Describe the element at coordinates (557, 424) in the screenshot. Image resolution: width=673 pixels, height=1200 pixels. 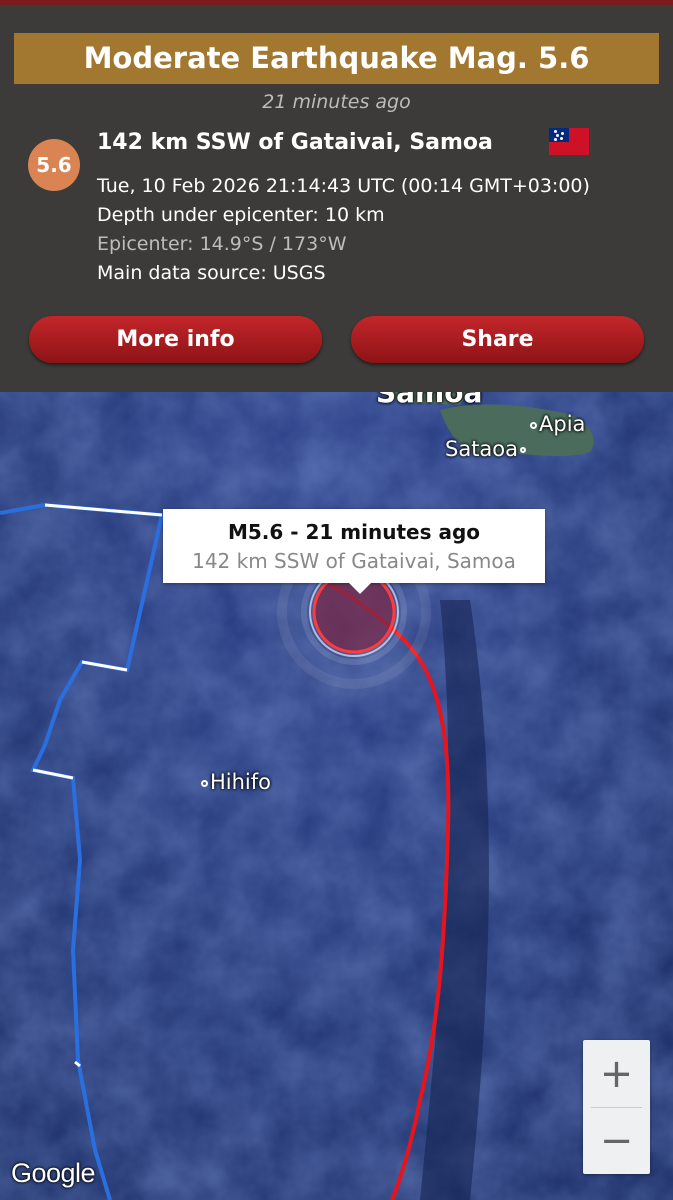
I see `map-label-apia: Apia` at that location.